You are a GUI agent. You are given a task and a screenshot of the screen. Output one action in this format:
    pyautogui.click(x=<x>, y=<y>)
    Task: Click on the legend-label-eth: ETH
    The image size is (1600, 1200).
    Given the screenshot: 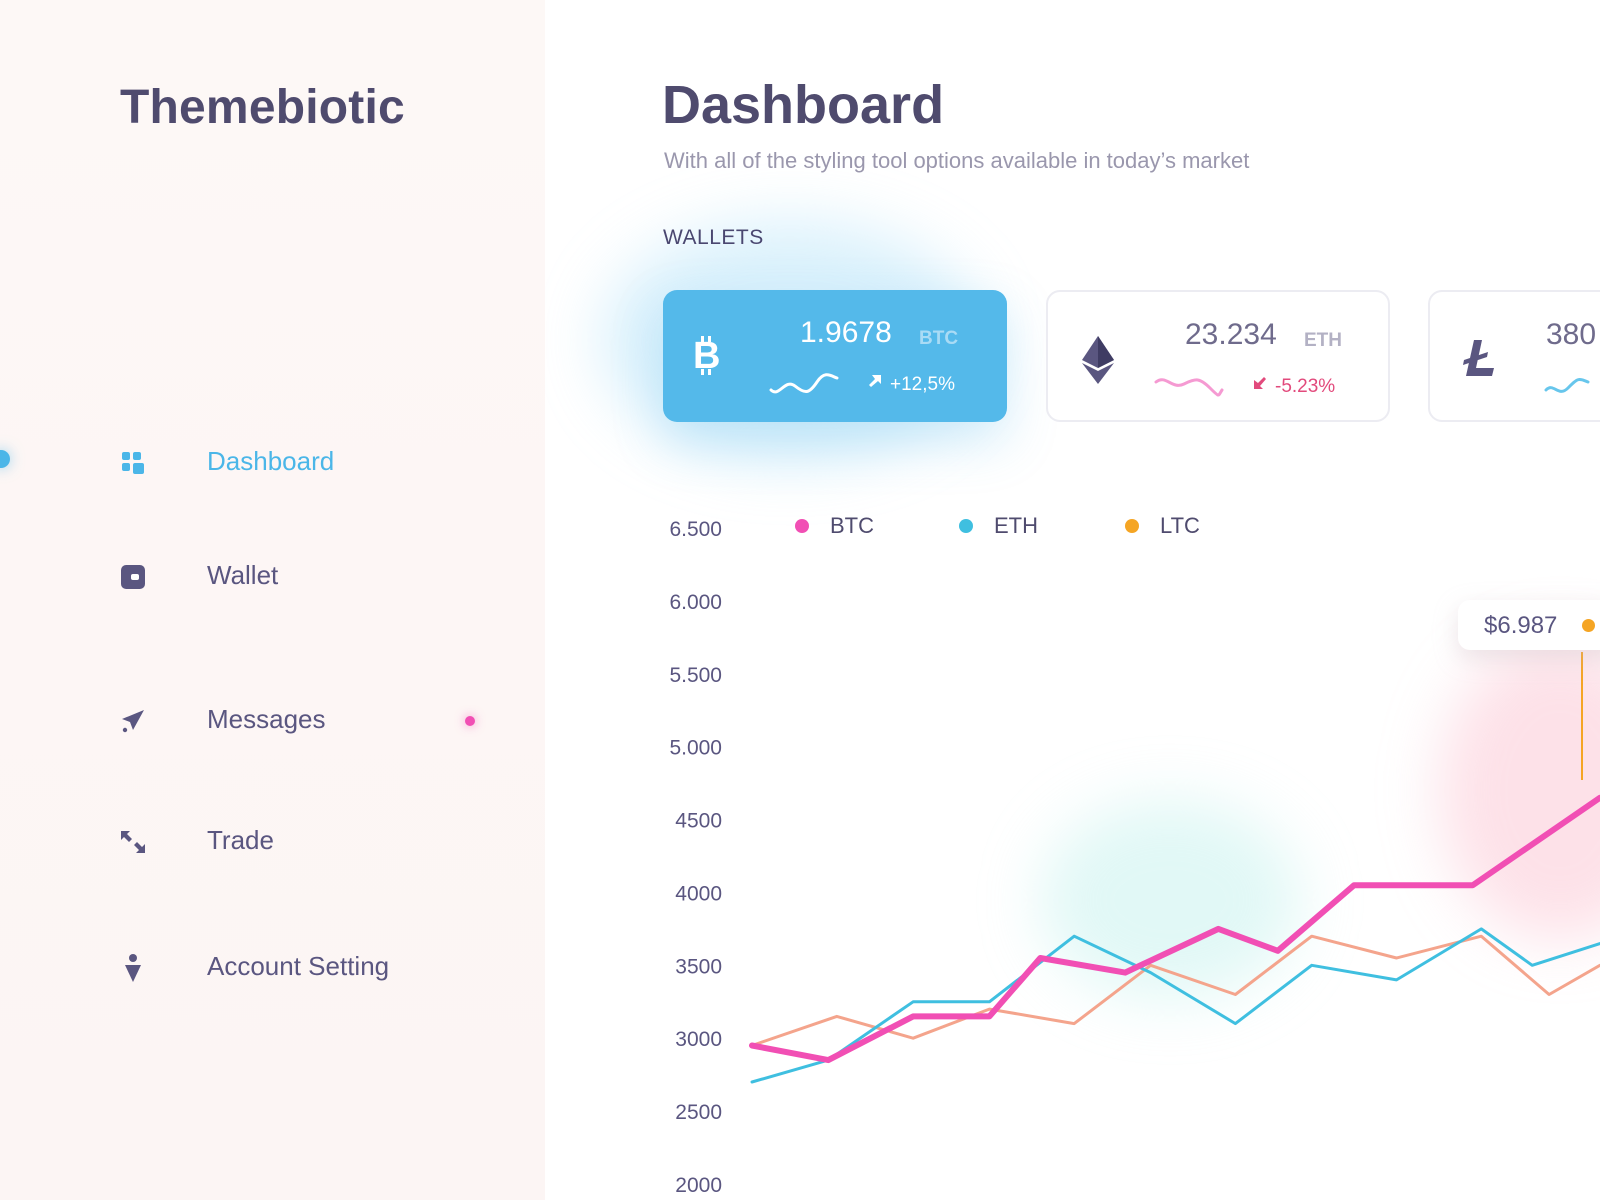 What is the action you would take?
    pyautogui.click(x=1016, y=525)
    